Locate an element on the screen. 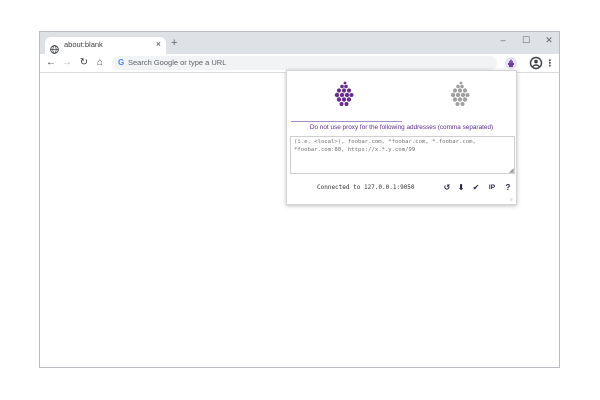 The image size is (600, 400). popup-resize-handle: ≡ is located at coordinates (511, 200).